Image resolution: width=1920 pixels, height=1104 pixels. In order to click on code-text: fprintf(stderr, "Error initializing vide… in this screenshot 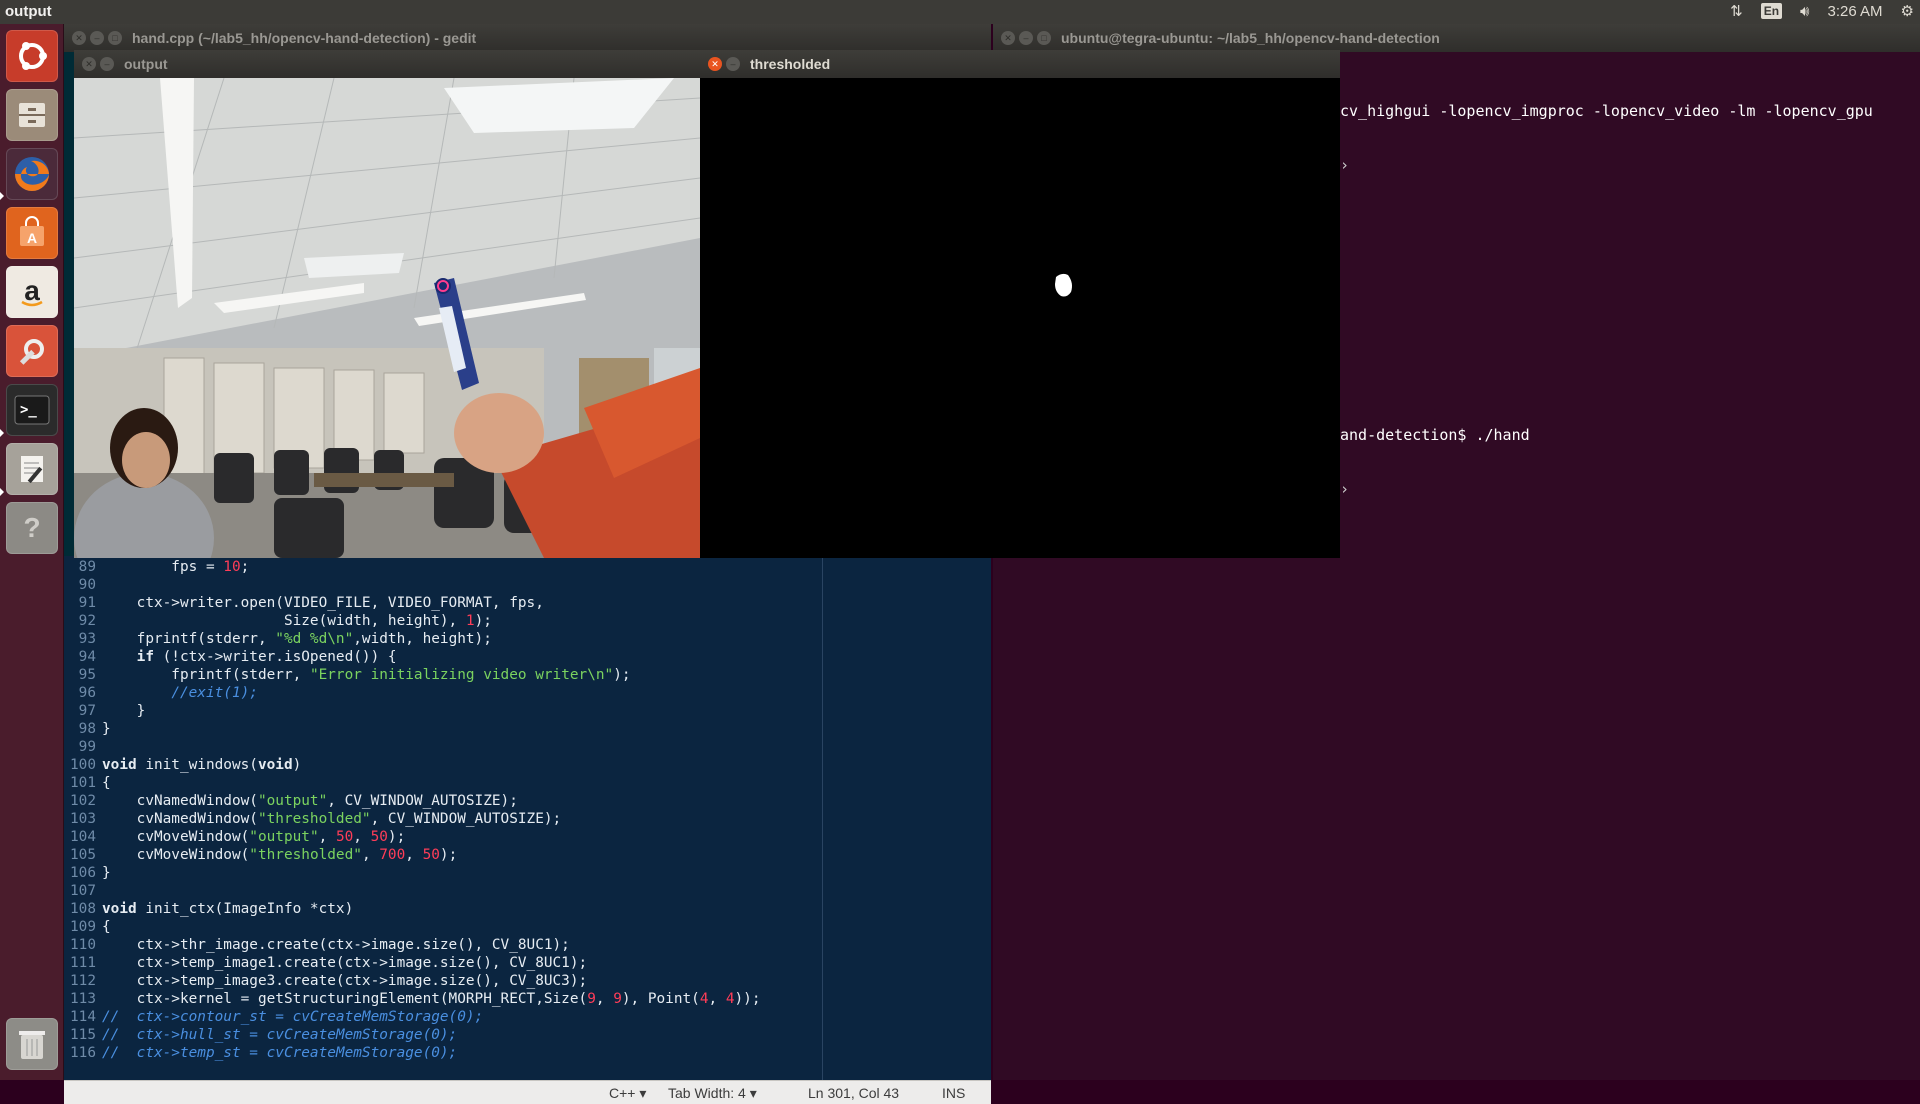, I will do `click(366, 675)`.